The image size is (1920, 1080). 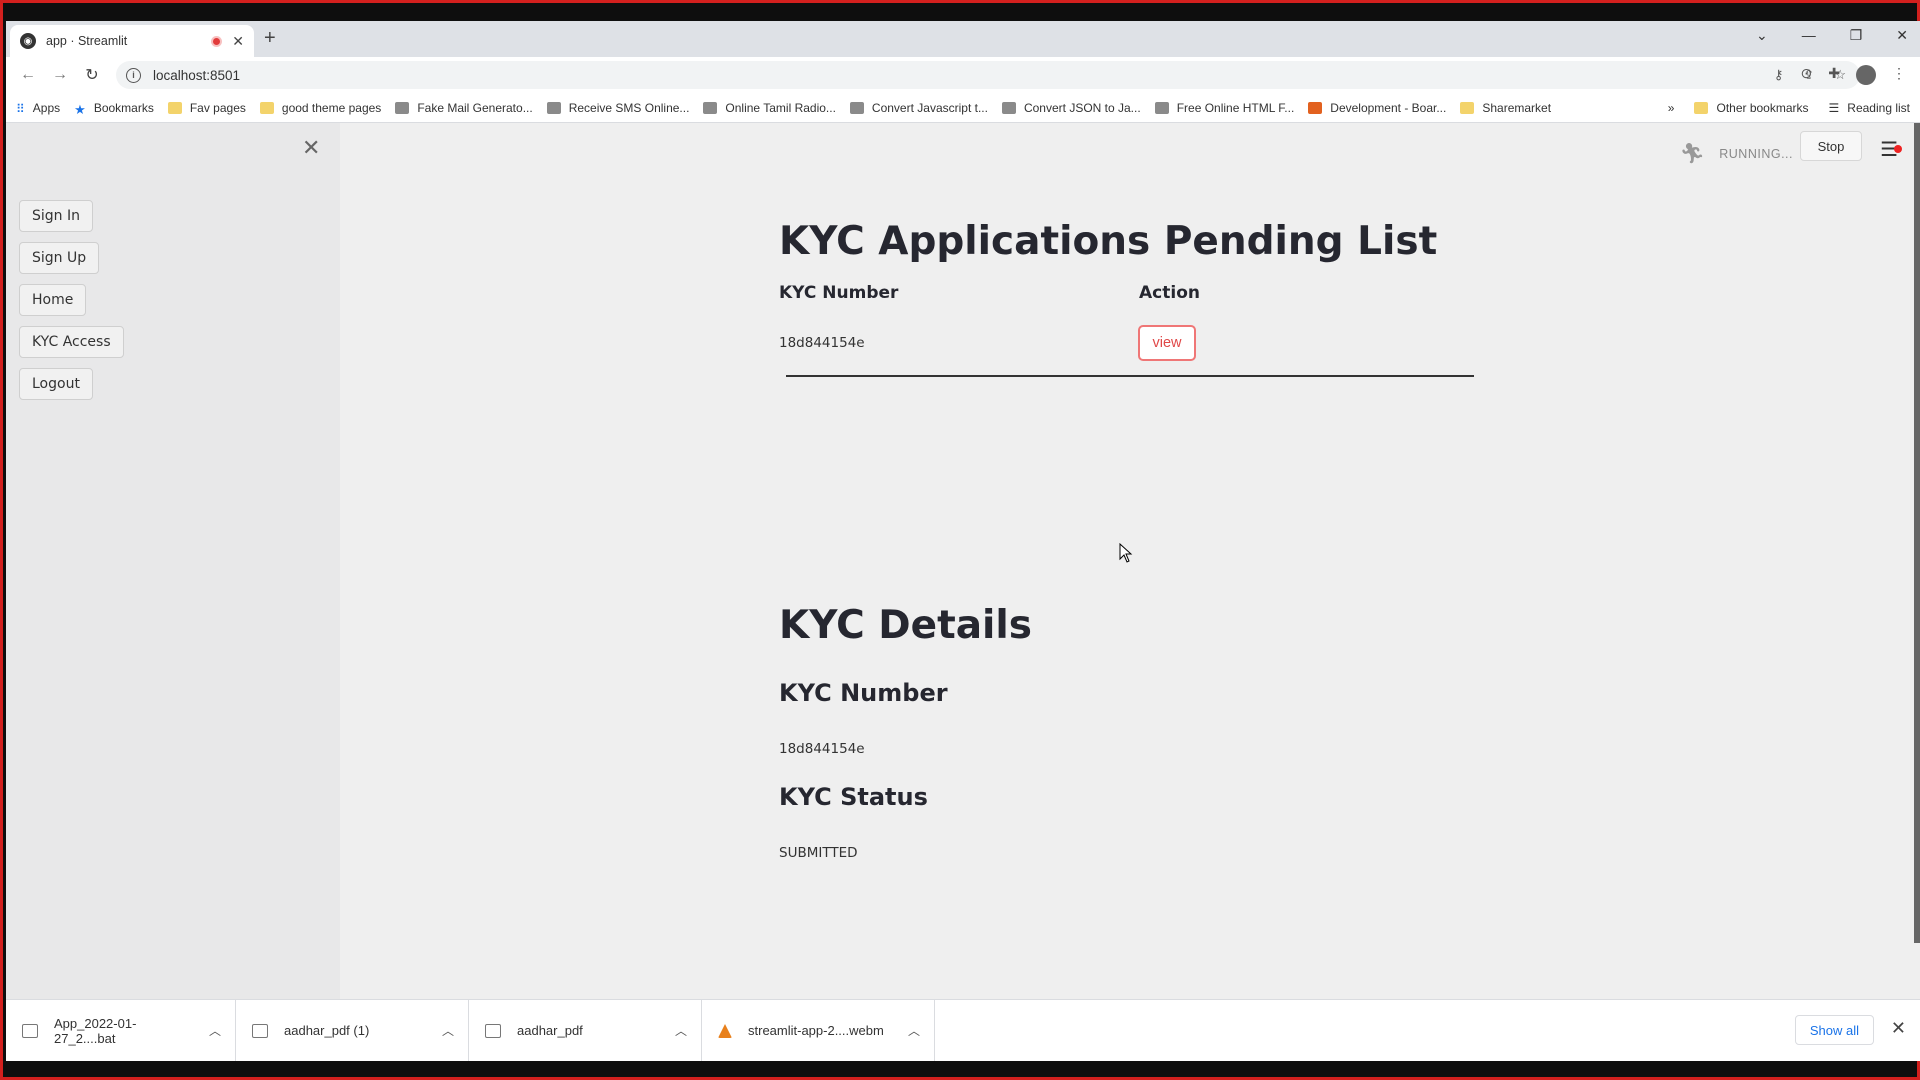 What do you see at coordinates (311, 148) in the screenshot?
I see `sidebar-close-icon: ✕` at bounding box center [311, 148].